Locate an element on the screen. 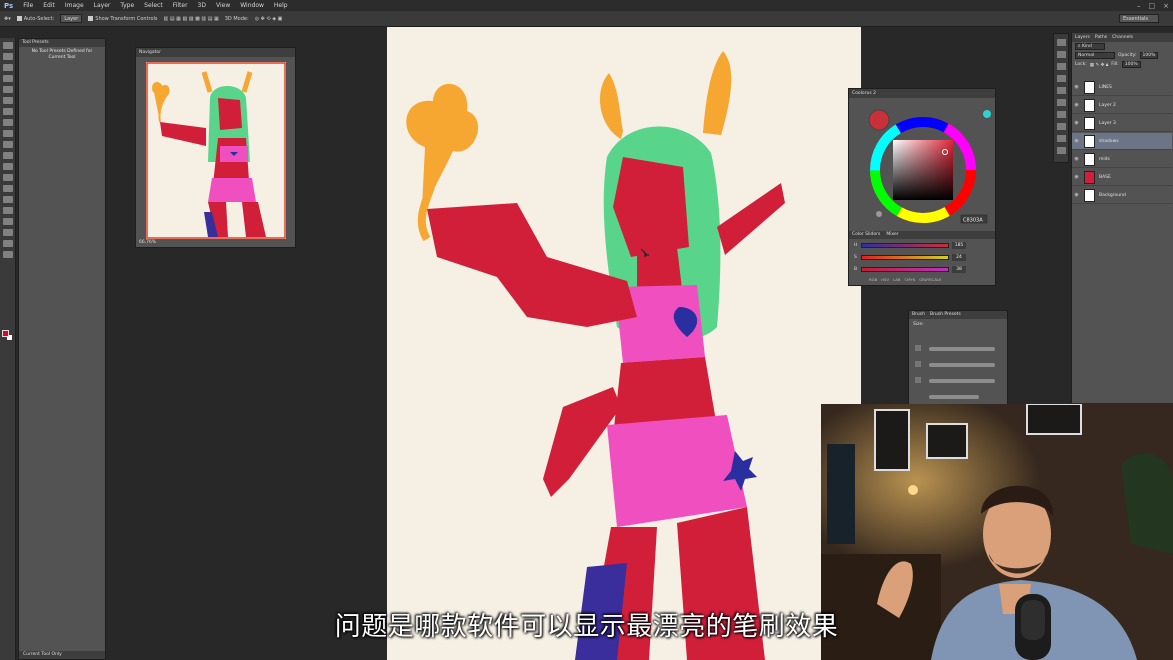 Image resolution: width=1173 pixels, height=660 pixels. character-icon is located at coordinates (1061, 102).